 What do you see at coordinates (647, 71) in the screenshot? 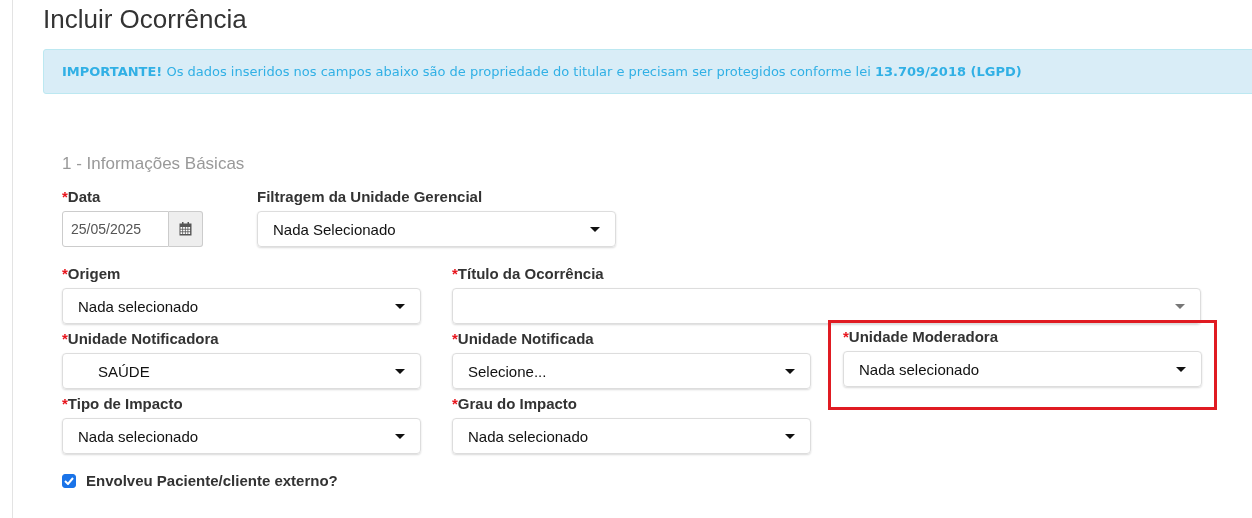
I see `alert-banner: IMPORTANTE! Os dados inseridos nos campos abaixo são de propriedade do titular e precisam ser protegidos conforme lei 13.709/2018 (LGPD)` at bounding box center [647, 71].